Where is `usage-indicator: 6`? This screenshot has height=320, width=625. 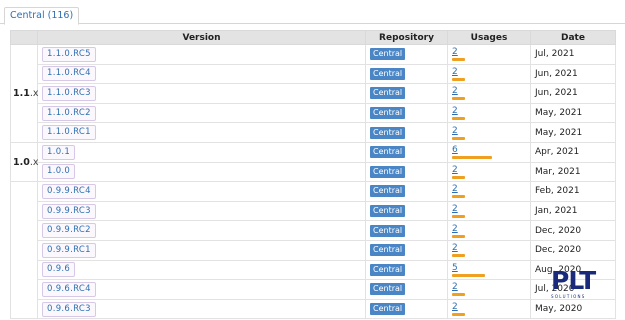
usage-indicator: 6 is located at coordinates (489, 152).